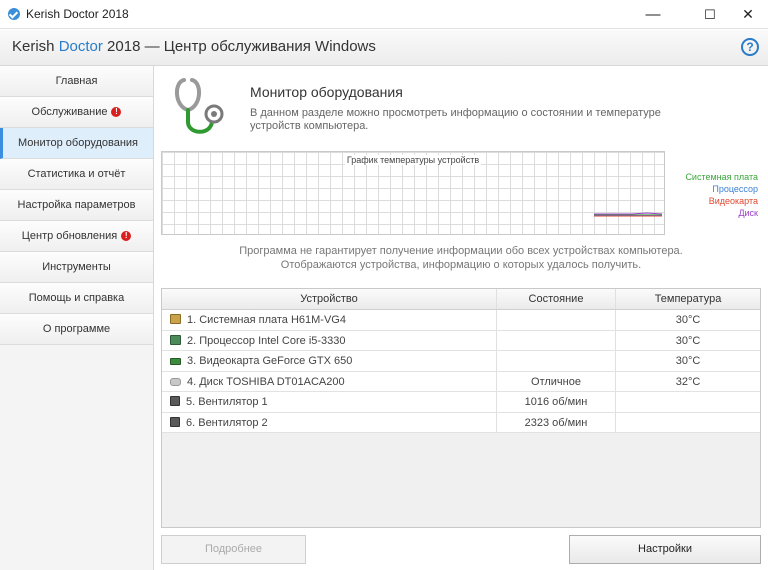 This screenshot has height=570, width=768. I want to click on device-state: 1016 об/мин, so click(556, 402).